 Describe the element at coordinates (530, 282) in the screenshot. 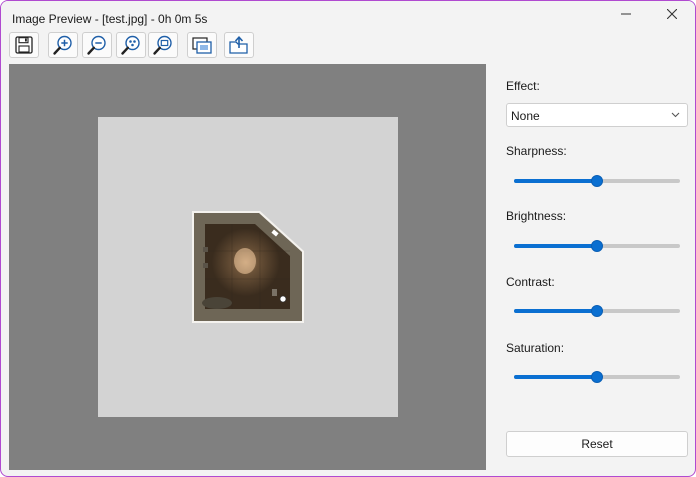

I see `contrast-label: Contrast:` at that location.